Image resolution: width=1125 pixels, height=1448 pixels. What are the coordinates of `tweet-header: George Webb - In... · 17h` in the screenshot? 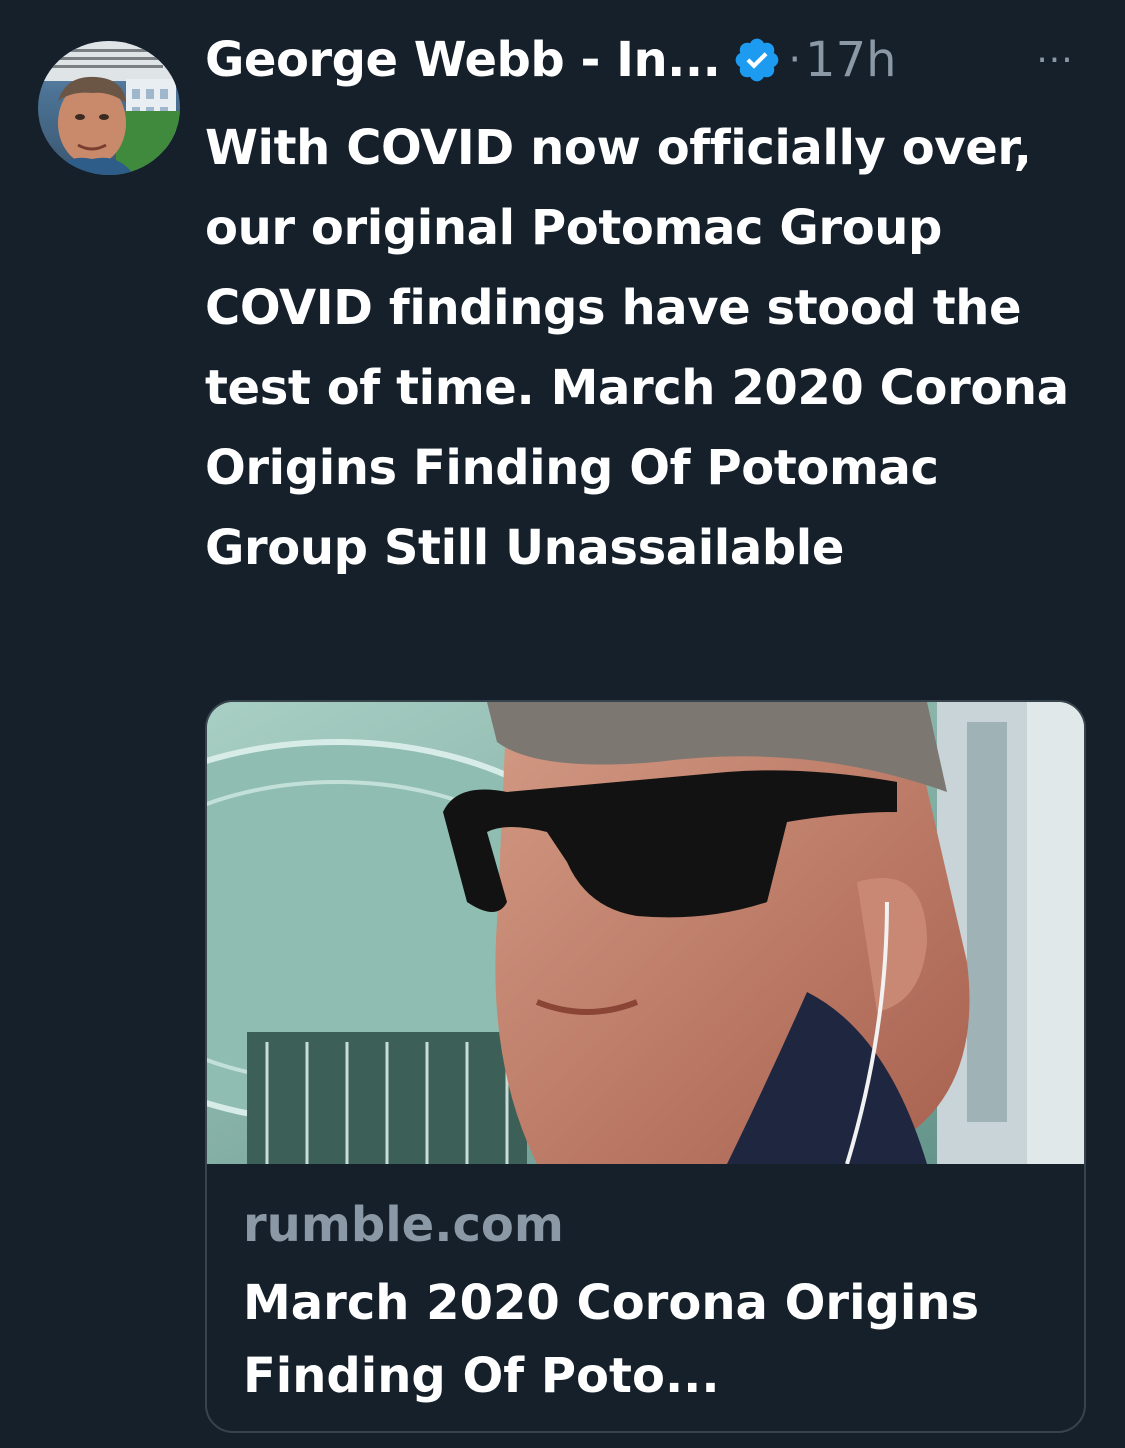 It's located at (551, 60).